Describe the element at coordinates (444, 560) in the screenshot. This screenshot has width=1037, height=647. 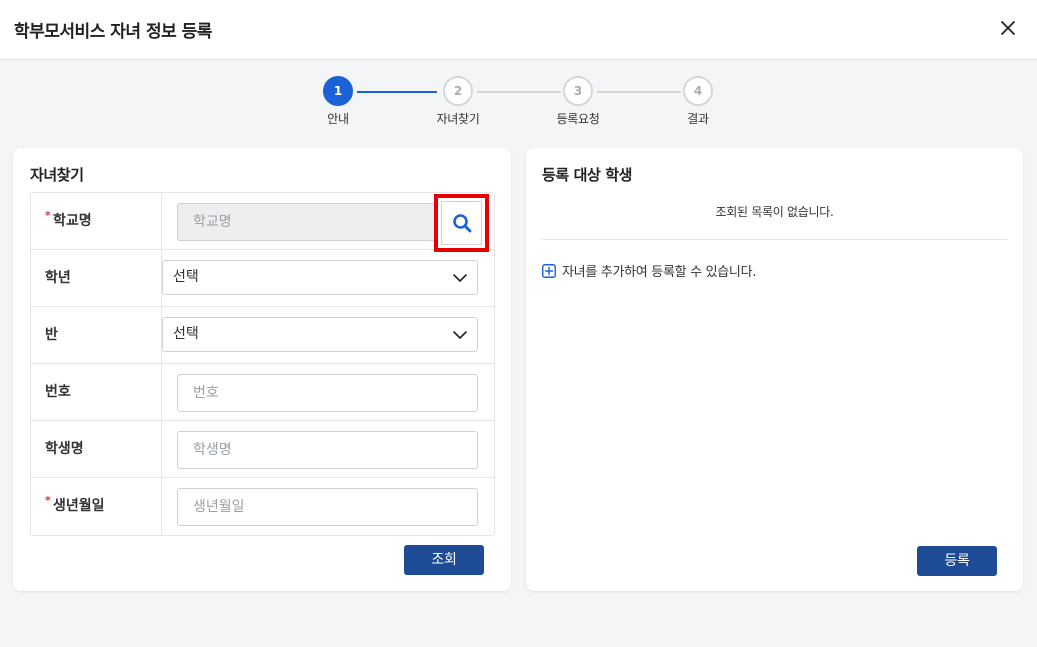
I see `search-submit-button: 조회` at that location.